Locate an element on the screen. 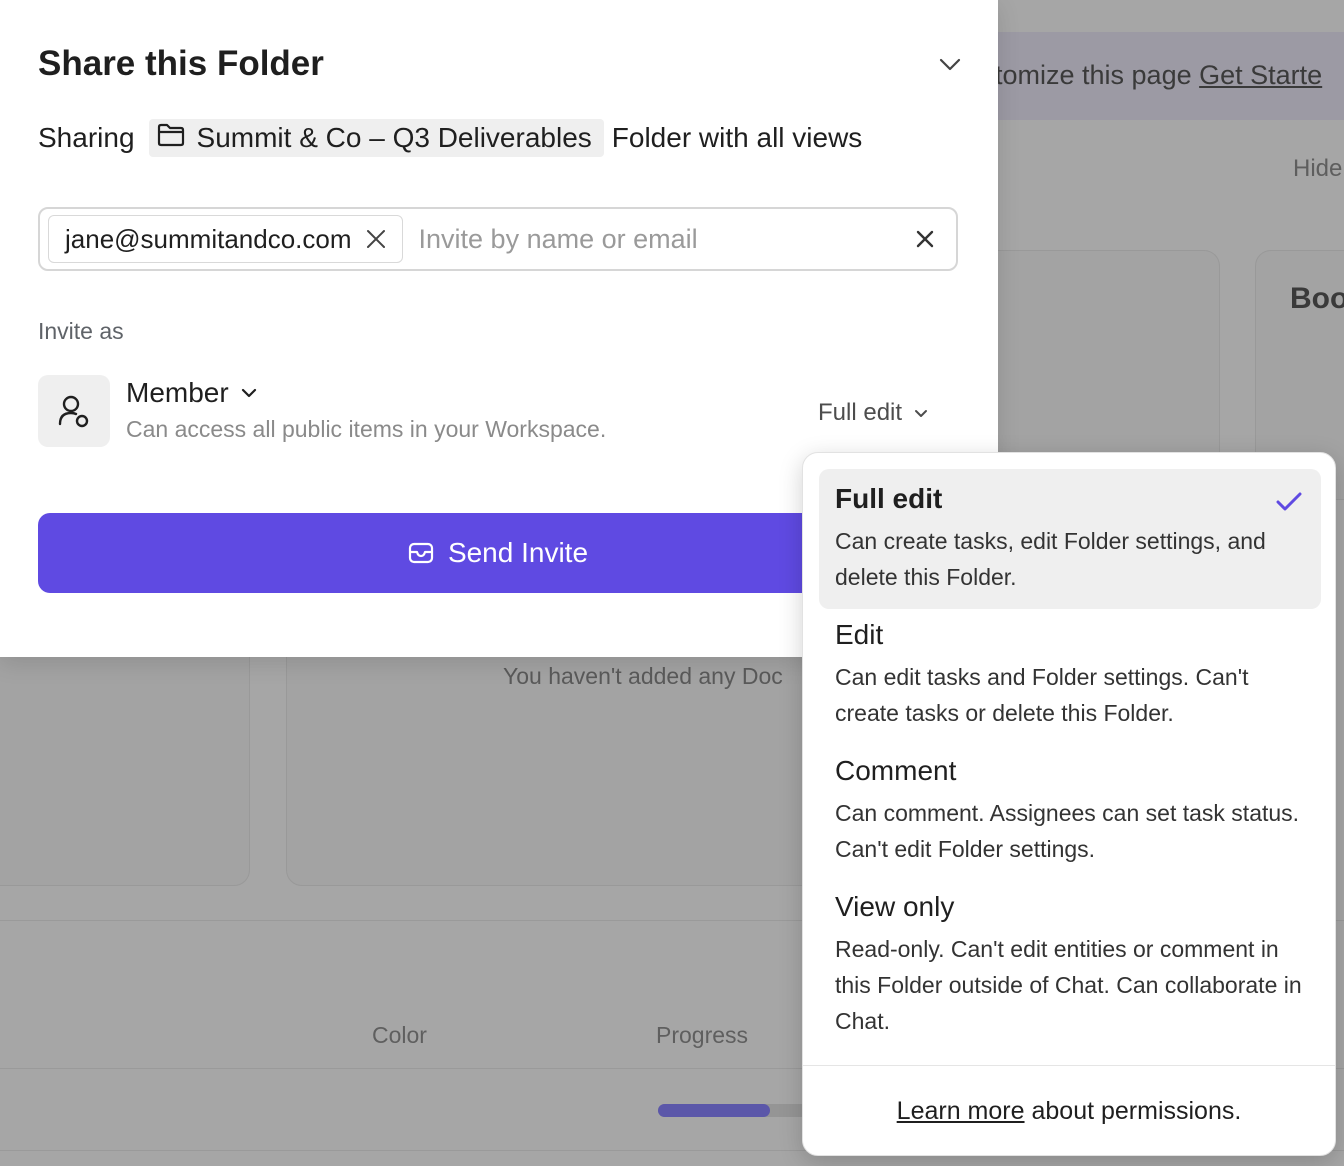 This screenshot has width=1344, height=1166. invite-input is located at coordinates (638, 239).